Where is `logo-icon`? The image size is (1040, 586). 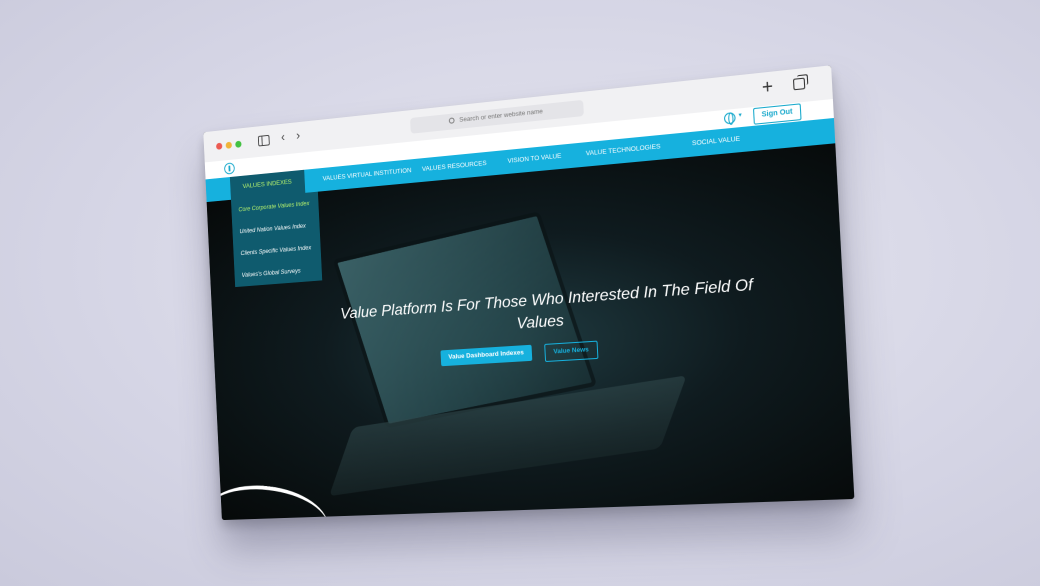 logo-icon is located at coordinates (229, 168).